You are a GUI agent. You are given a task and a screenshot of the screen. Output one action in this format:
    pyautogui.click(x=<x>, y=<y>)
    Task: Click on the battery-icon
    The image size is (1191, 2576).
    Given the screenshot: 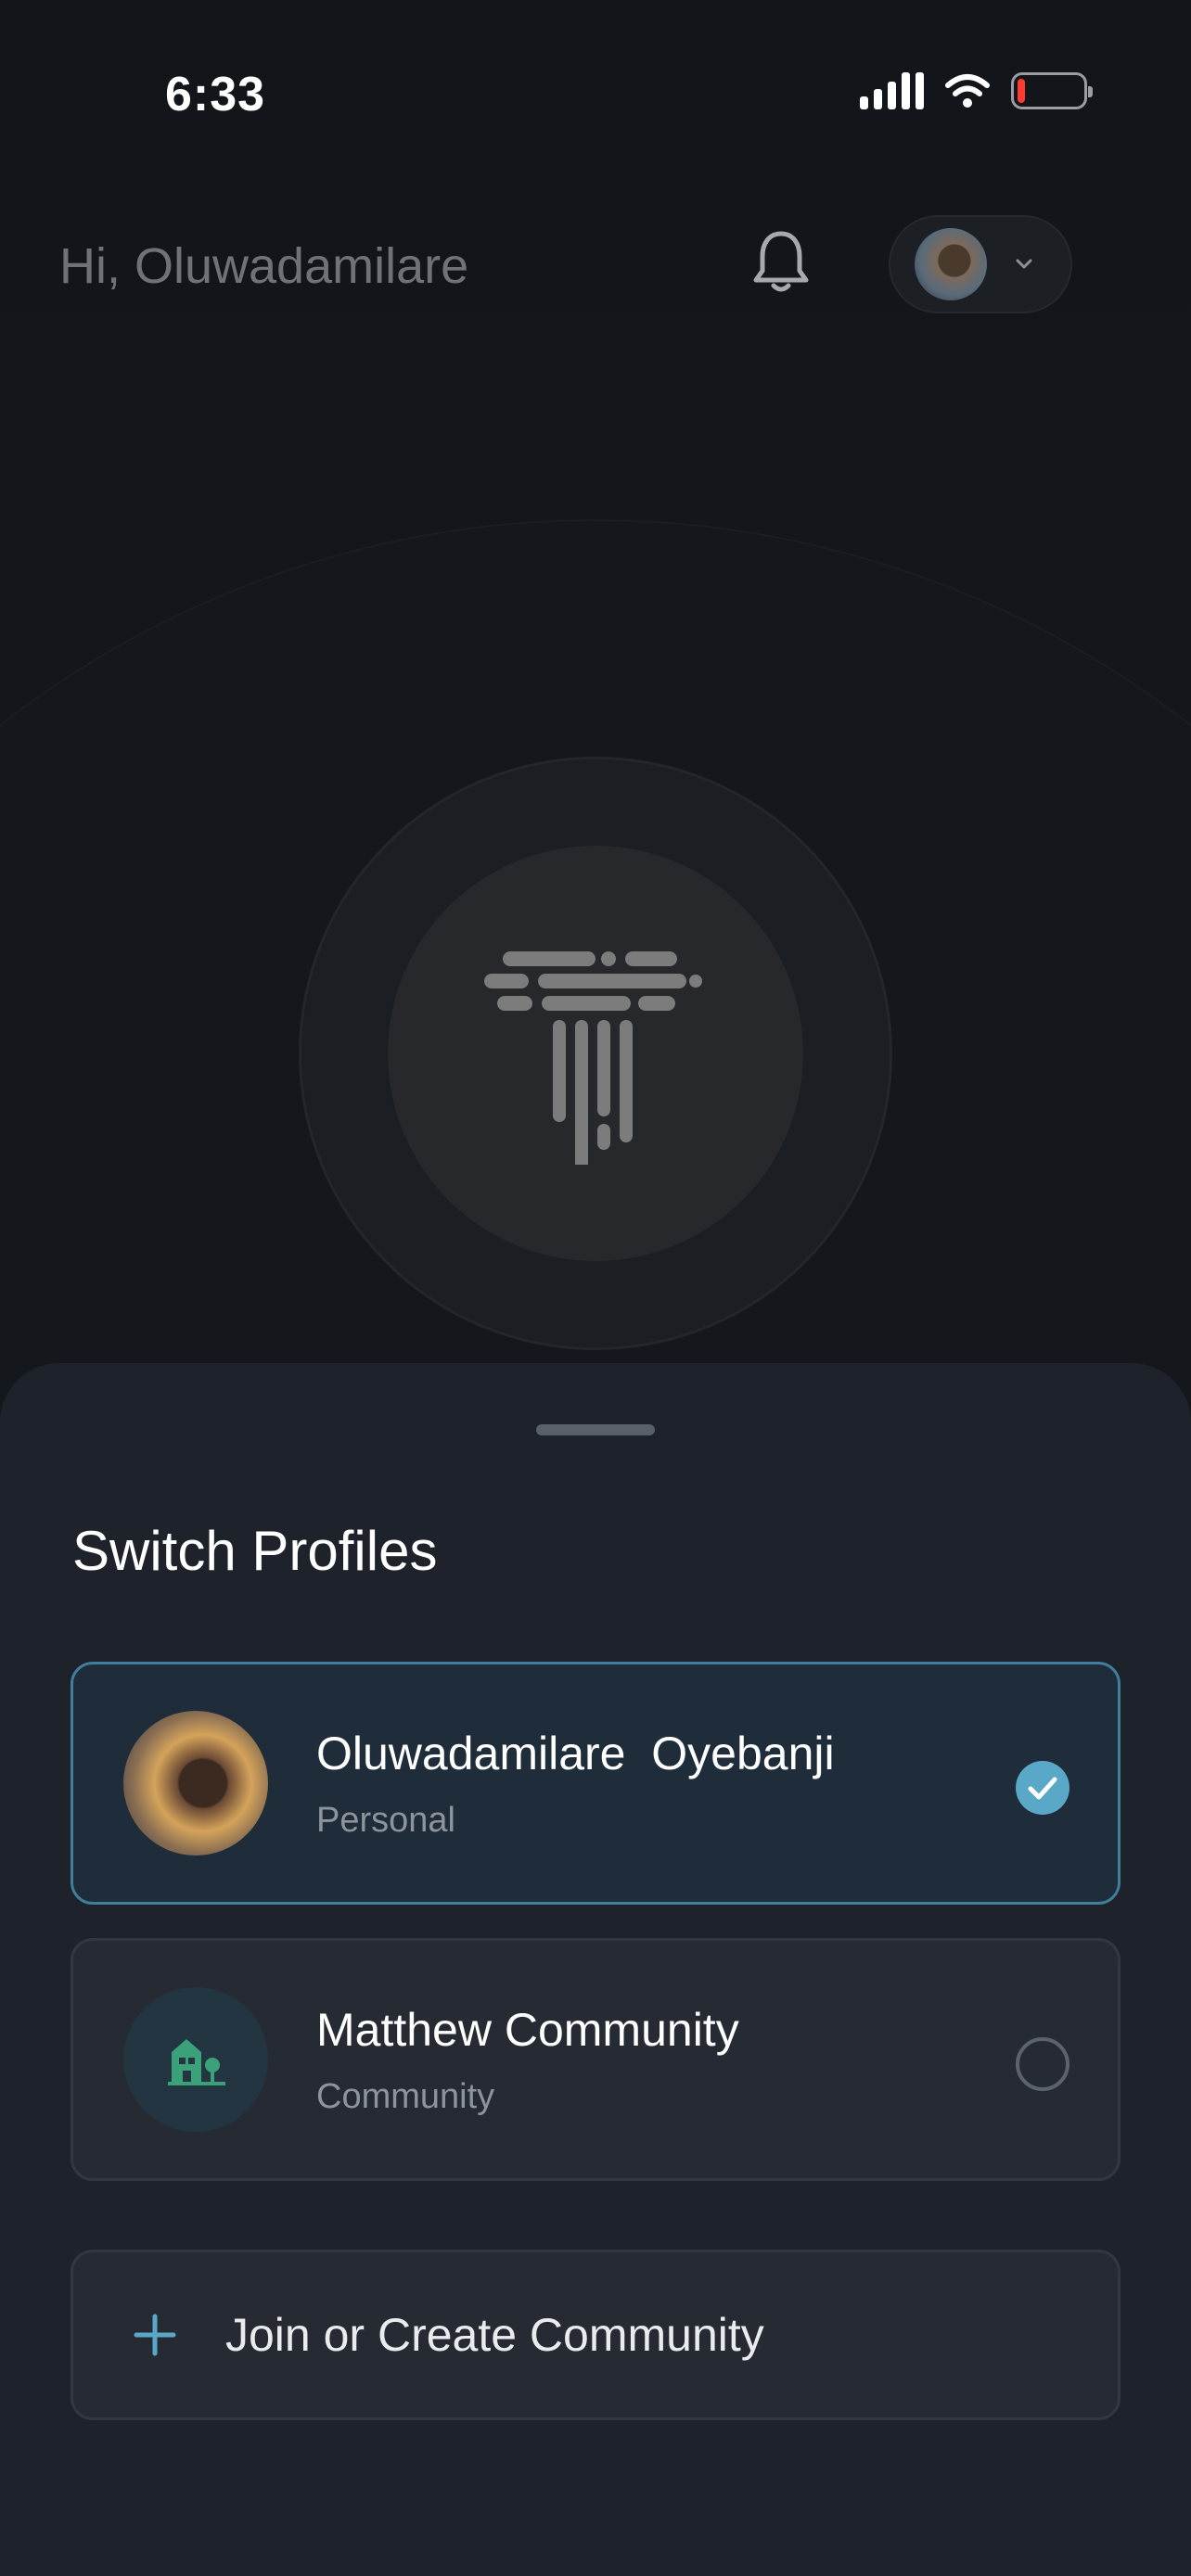 What is the action you would take?
    pyautogui.click(x=1052, y=90)
    